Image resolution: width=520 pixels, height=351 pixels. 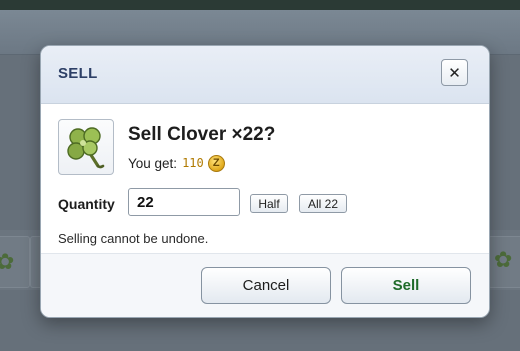 I want to click on sale-value: You get: 110 Z, so click(x=176, y=163).